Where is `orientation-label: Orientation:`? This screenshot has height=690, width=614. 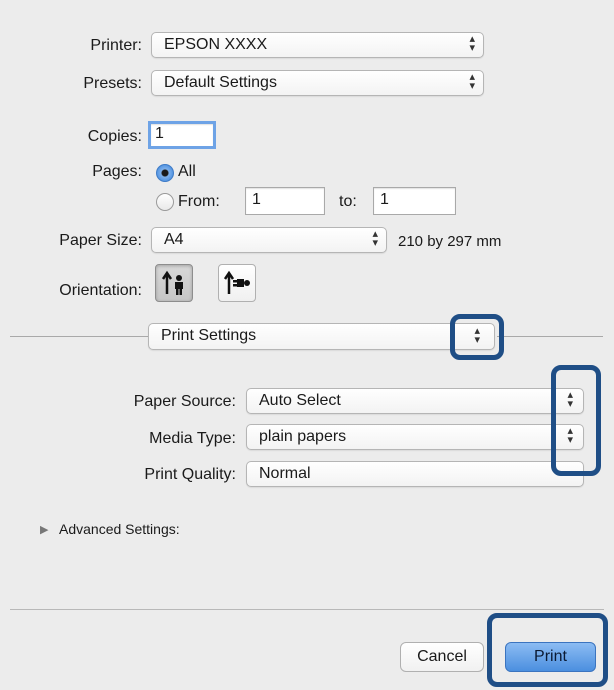 orientation-label: Orientation: is located at coordinates (100, 290).